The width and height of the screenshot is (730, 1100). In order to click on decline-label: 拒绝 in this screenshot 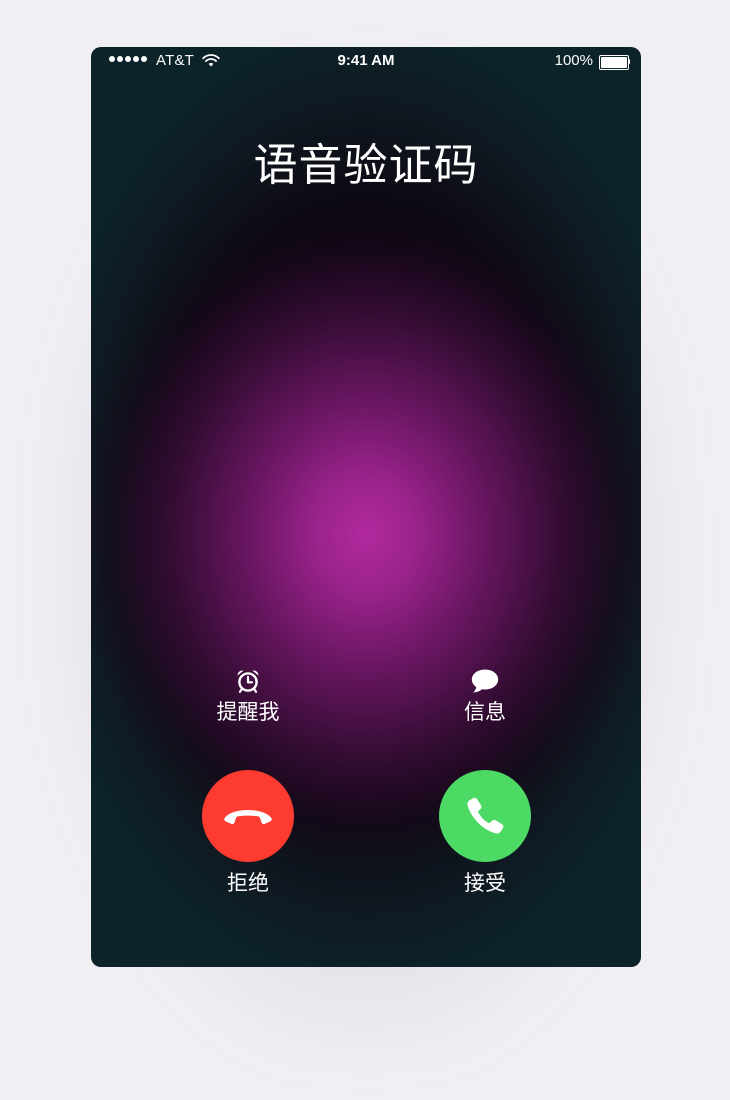, I will do `click(248, 883)`.